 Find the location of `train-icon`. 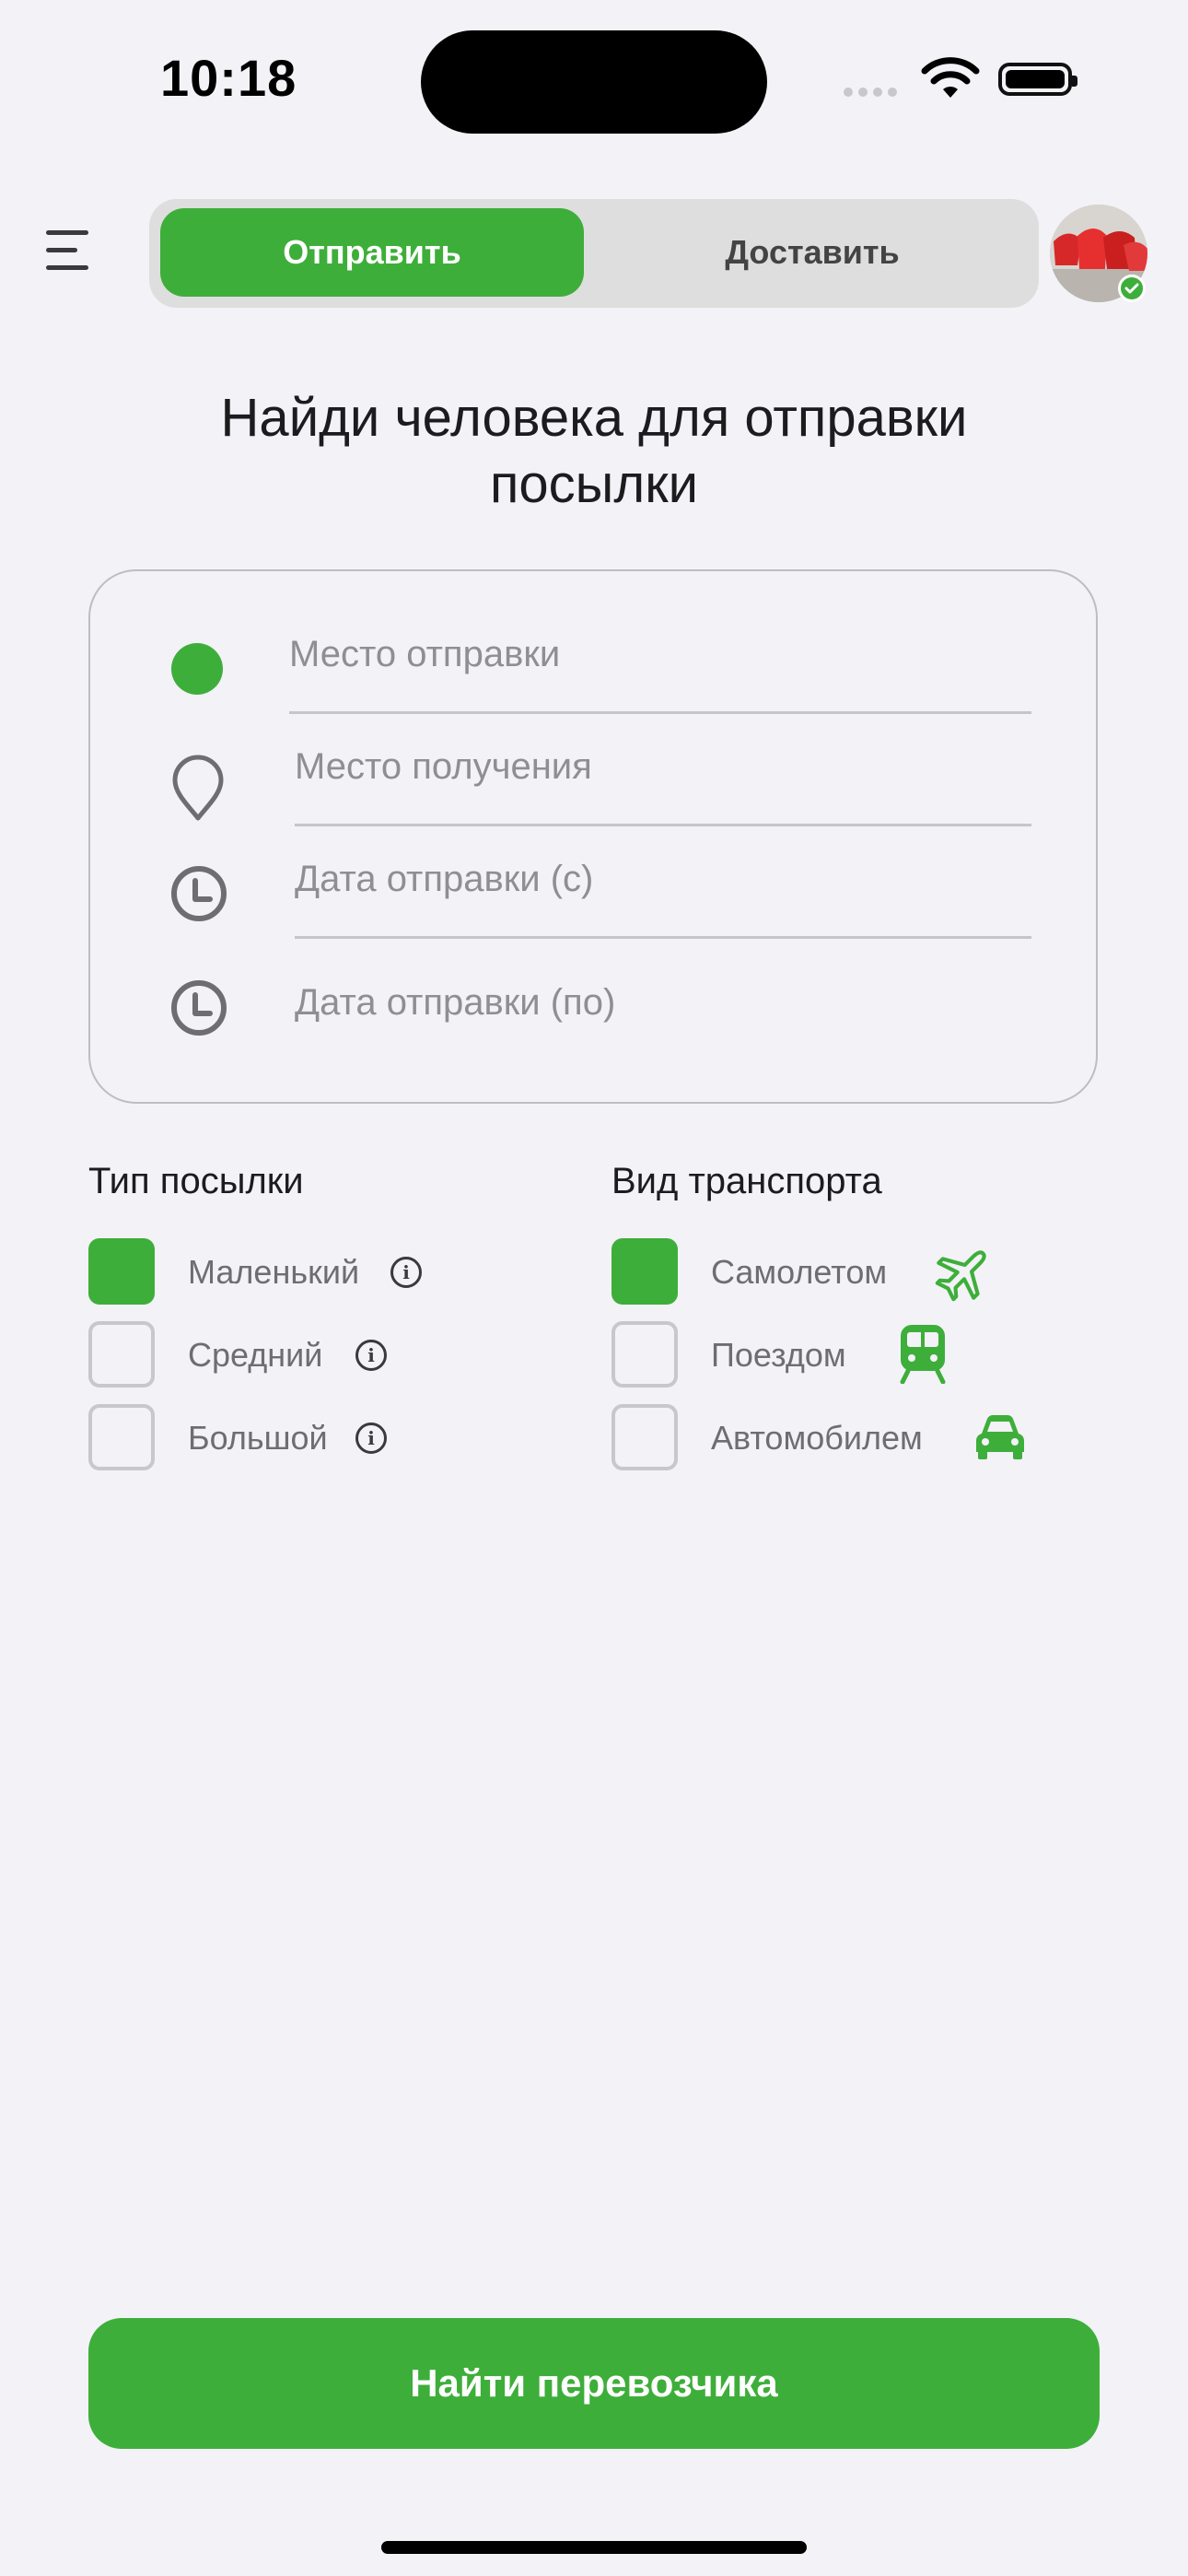

train-icon is located at coordinates (923, 1354).